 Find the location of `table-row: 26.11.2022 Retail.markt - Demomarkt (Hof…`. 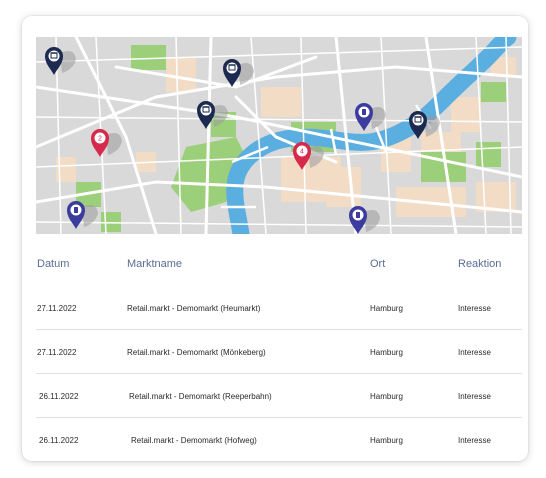

table-row: 26.11.2022 Retail.markt - Demomarkt (Hof… is located at coordinates (279, 439).